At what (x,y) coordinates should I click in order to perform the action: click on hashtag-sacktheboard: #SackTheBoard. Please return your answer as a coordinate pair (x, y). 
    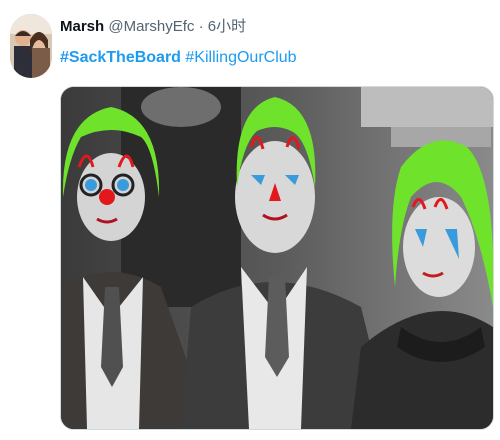
    Looking at the image, I should click on (120, 57).